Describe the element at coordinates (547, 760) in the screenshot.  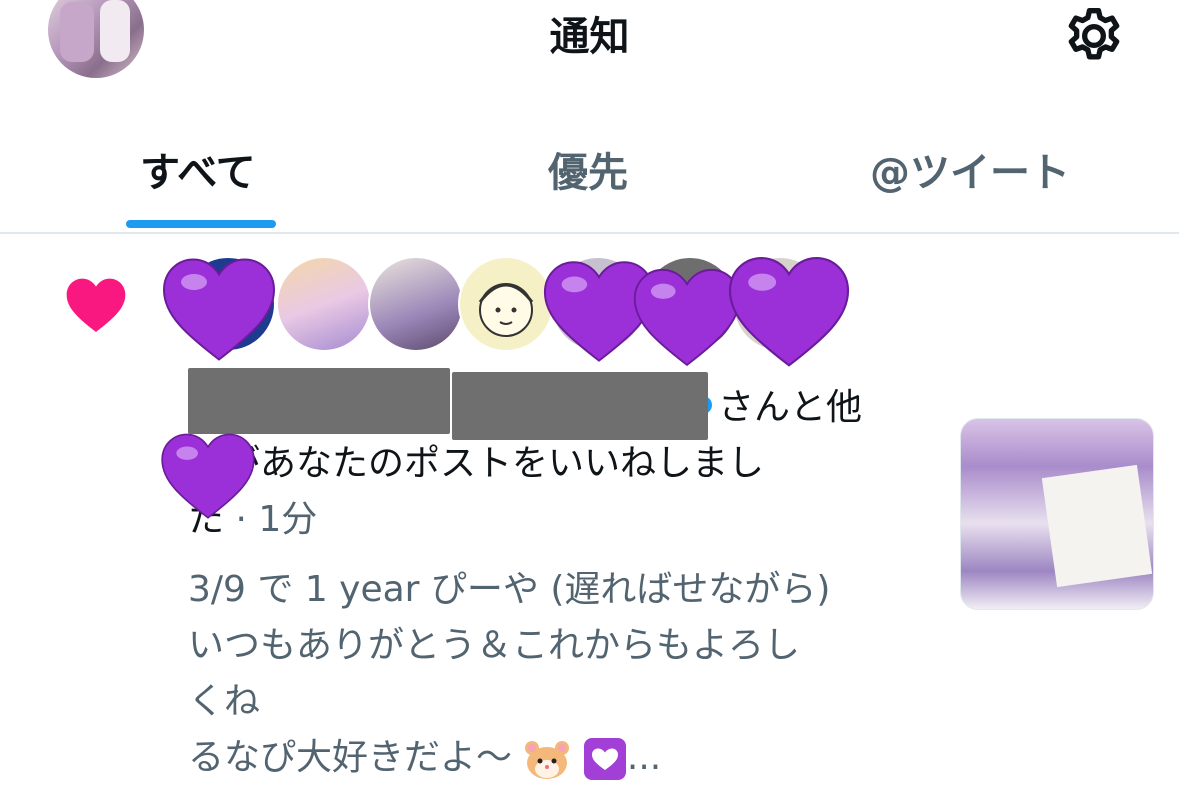
I see `hamster-emoji-icon` at that location.